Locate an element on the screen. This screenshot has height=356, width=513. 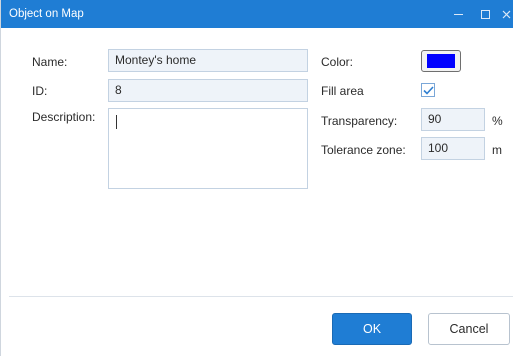
transparency-unit: % is located at coordinates (497, 121).